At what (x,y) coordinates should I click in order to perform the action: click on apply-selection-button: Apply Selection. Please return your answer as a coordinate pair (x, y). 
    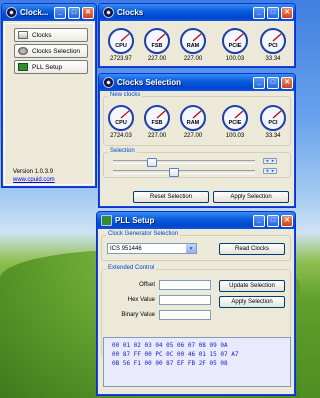
    Looking at the image, I should click on (251, 197).